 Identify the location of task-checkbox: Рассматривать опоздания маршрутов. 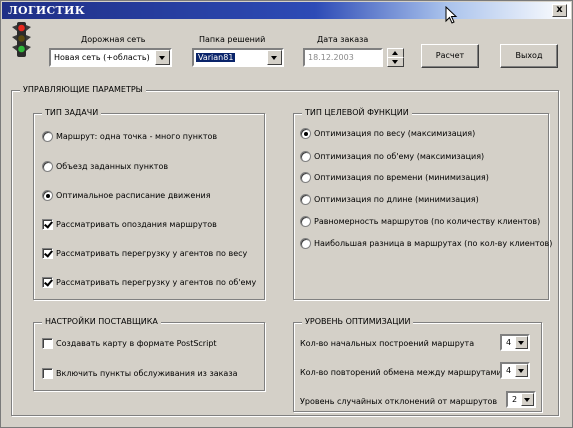
(129, 224).